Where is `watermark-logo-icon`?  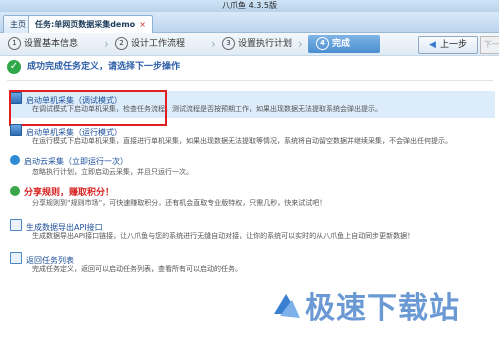
watermark-logo-icon is located at coordinates (287, 306).